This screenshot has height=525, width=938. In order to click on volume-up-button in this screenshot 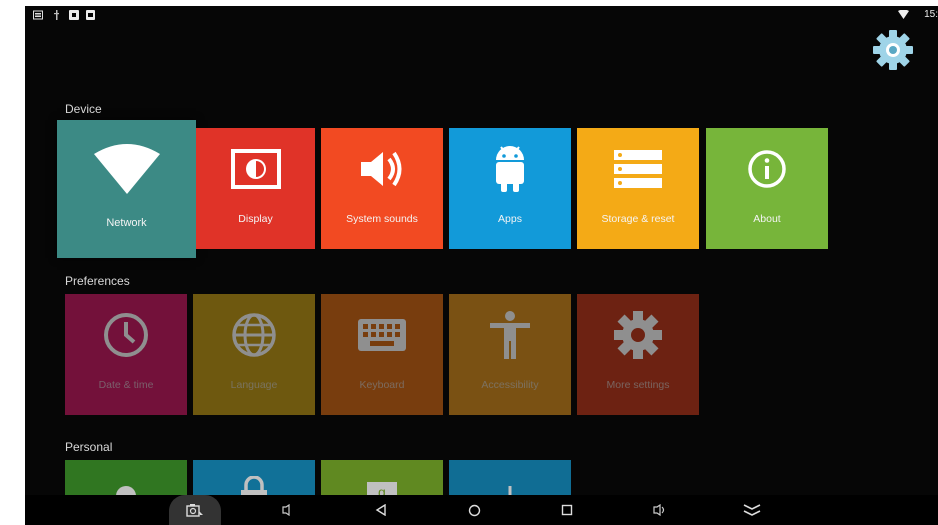, I will do `click(660, 510)`.